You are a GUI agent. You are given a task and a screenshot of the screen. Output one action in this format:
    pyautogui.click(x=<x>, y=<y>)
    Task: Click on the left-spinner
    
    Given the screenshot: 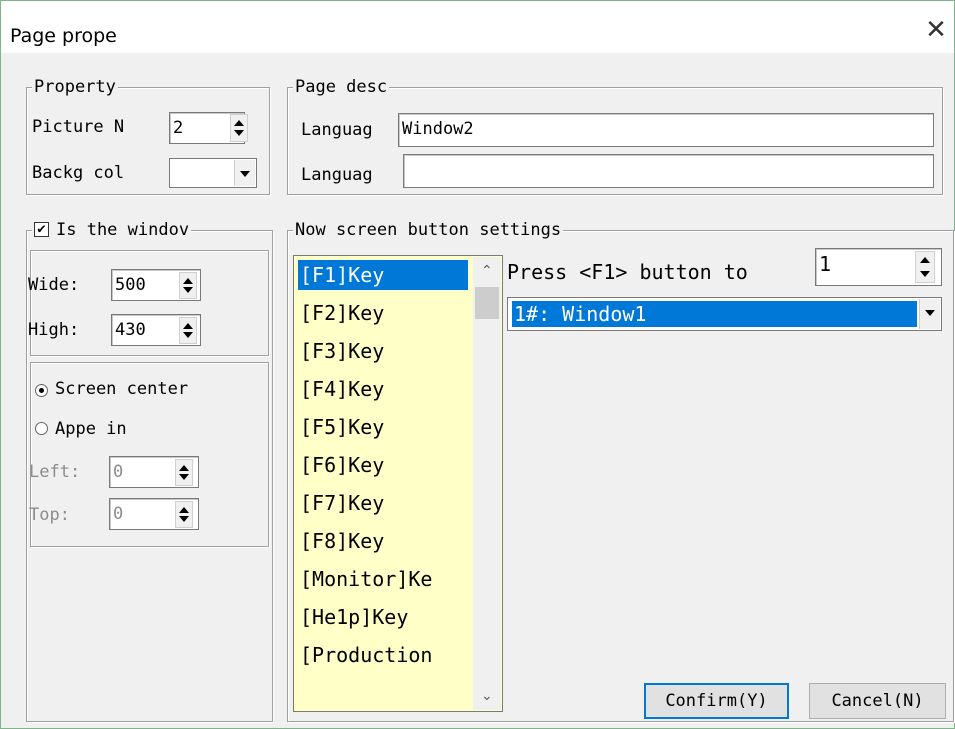 What is the action you would take?
    pyautogui.click(x=184, y=472)
    